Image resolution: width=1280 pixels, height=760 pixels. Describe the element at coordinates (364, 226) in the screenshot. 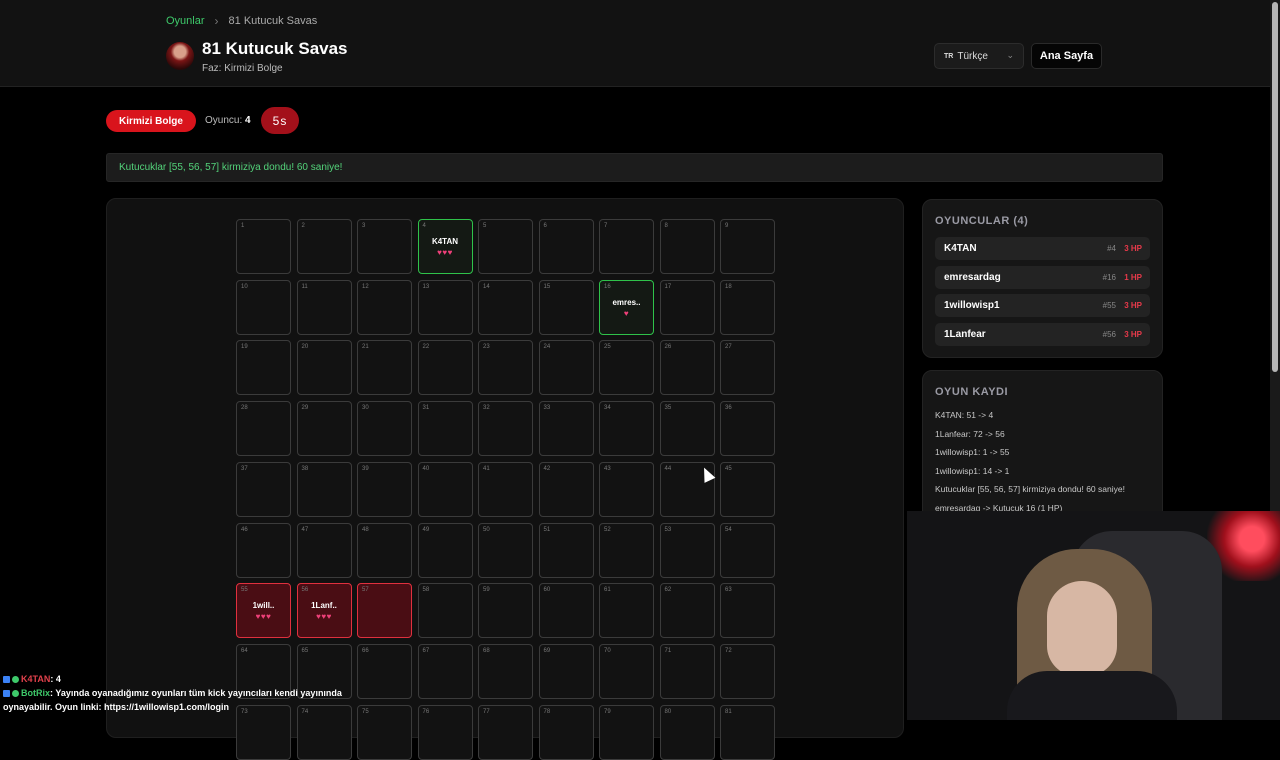

I see `cell-number: 3` at that location.